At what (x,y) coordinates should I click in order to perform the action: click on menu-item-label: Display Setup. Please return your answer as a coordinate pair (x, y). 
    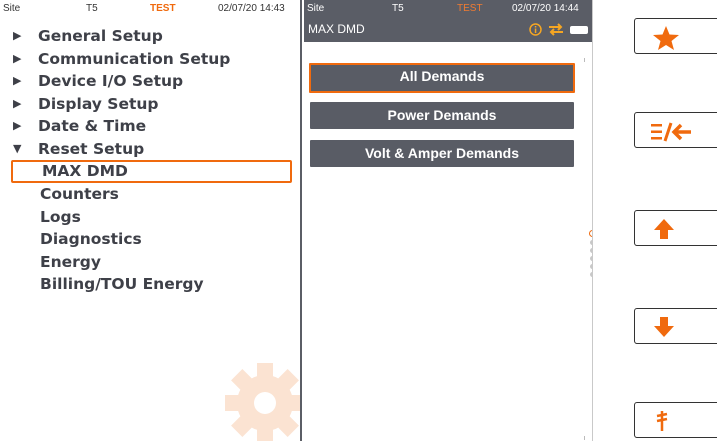
    Looking at the image, I should click on (98, 103).